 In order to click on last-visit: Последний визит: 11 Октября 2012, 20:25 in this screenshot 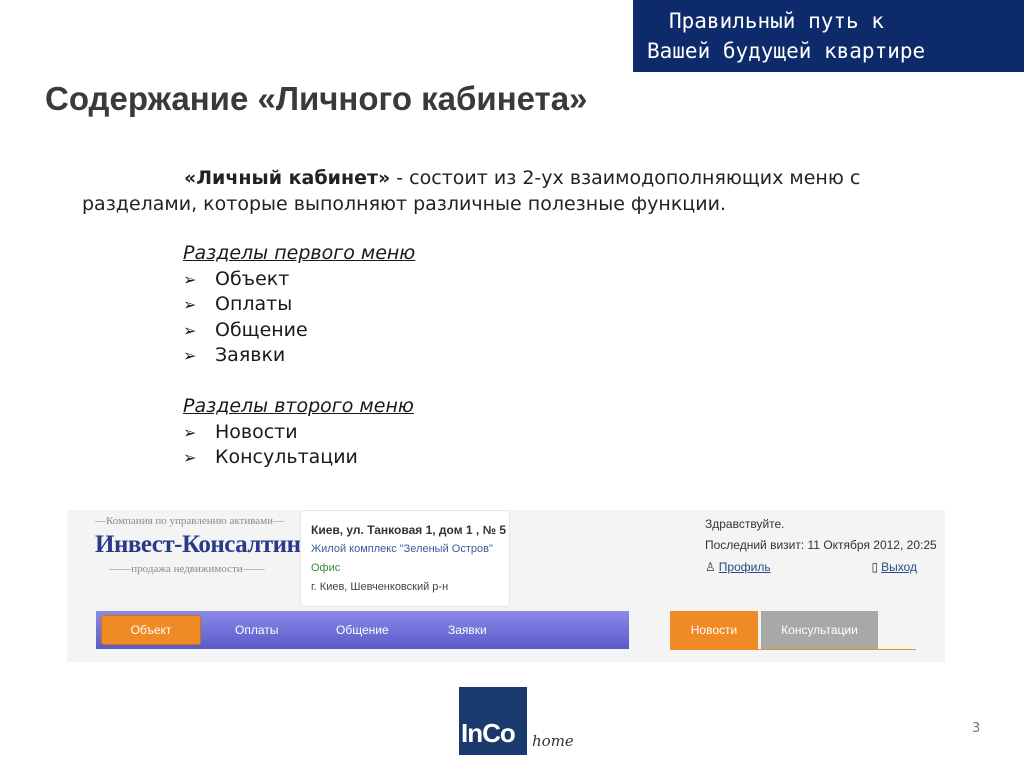, I will do `click(821, 545)`.